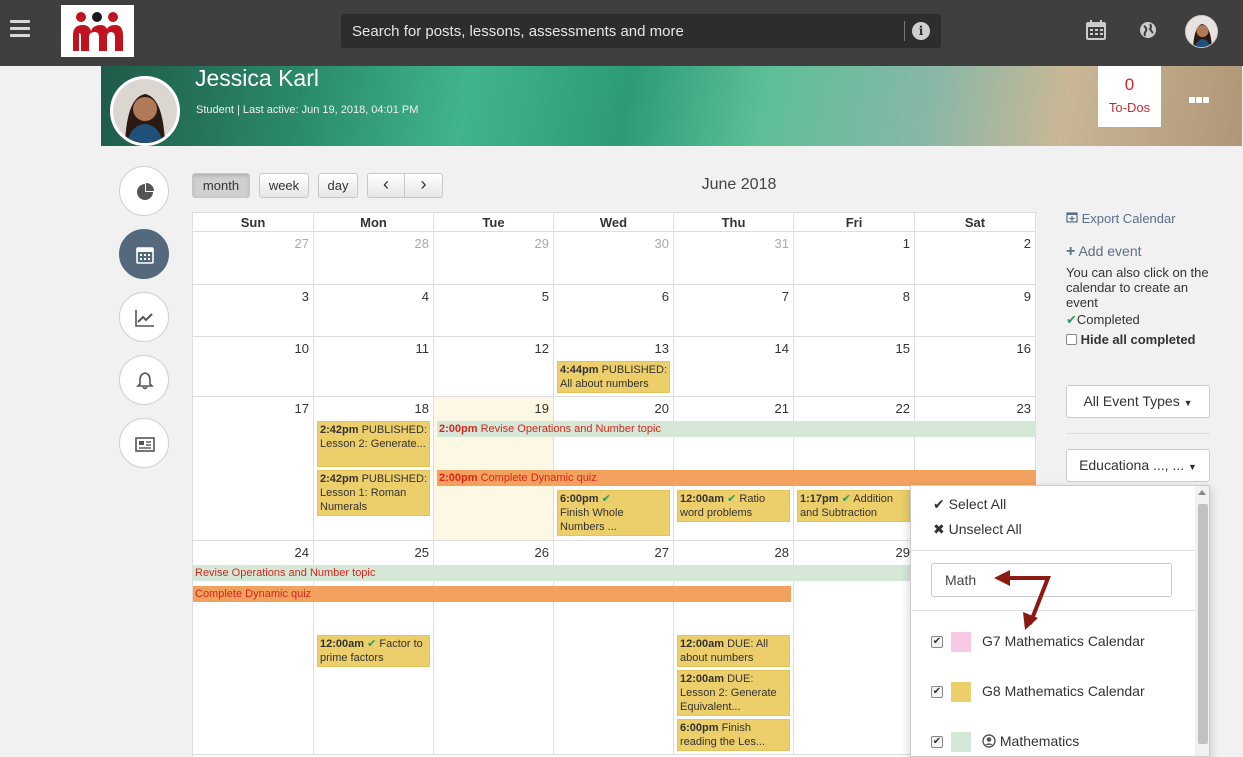  What do you see at coordinates (661, 552) in the screenshot?
I see `day-number: 27` at bounding box center [661, 552].